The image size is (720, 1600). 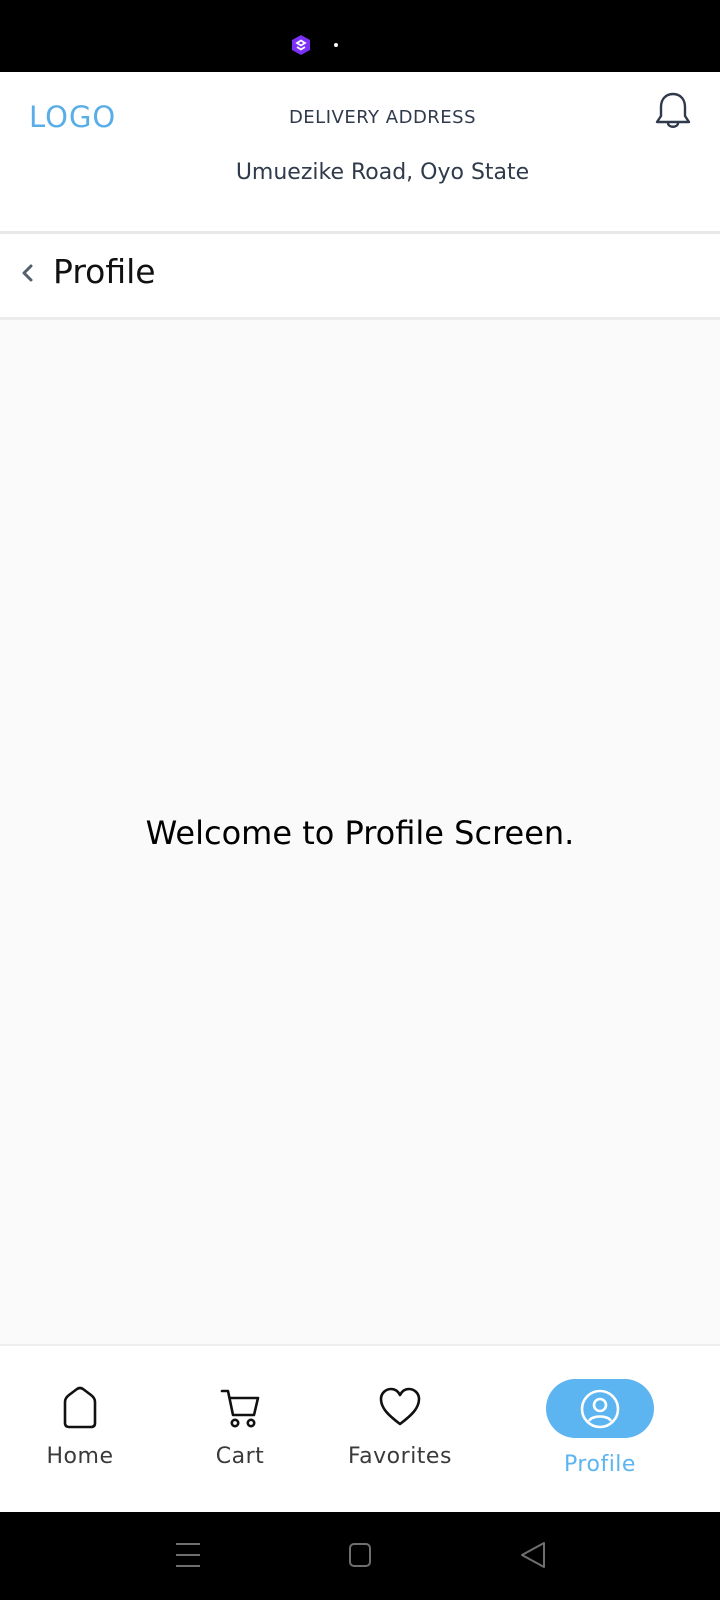 What do you see at coordinates (240, 1456) in the screenshot?
I see `nav-label-cart: Cart` at bounding box center [240, 1456].